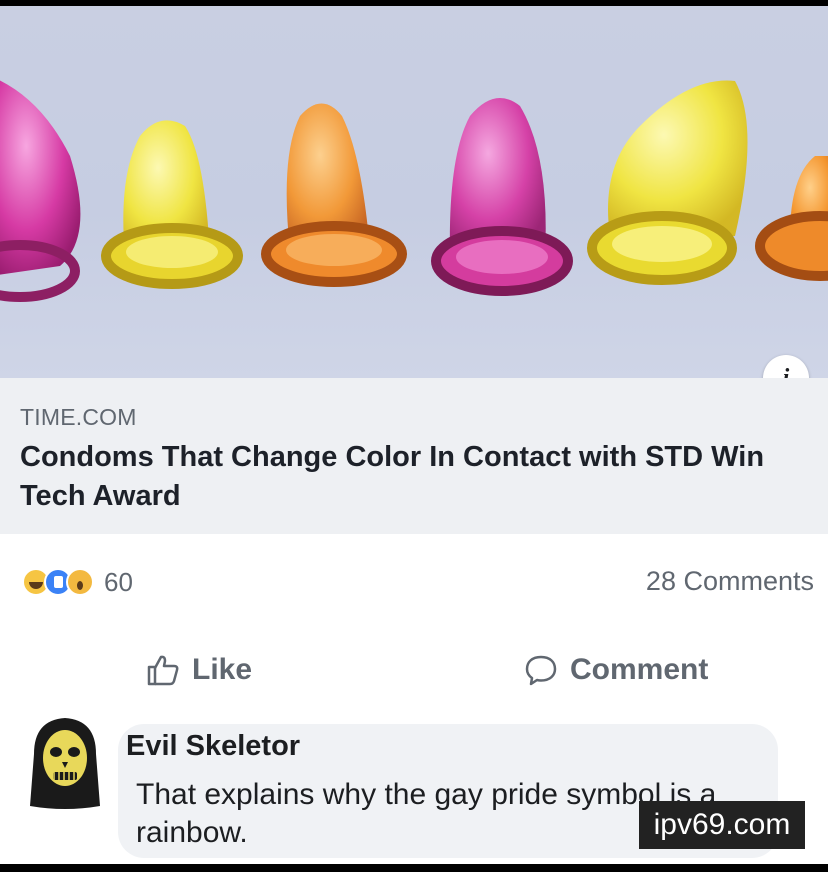 This screenshot has height=872, width=828. I want to click on comments-count: 28 Comments, so click(730, 581).